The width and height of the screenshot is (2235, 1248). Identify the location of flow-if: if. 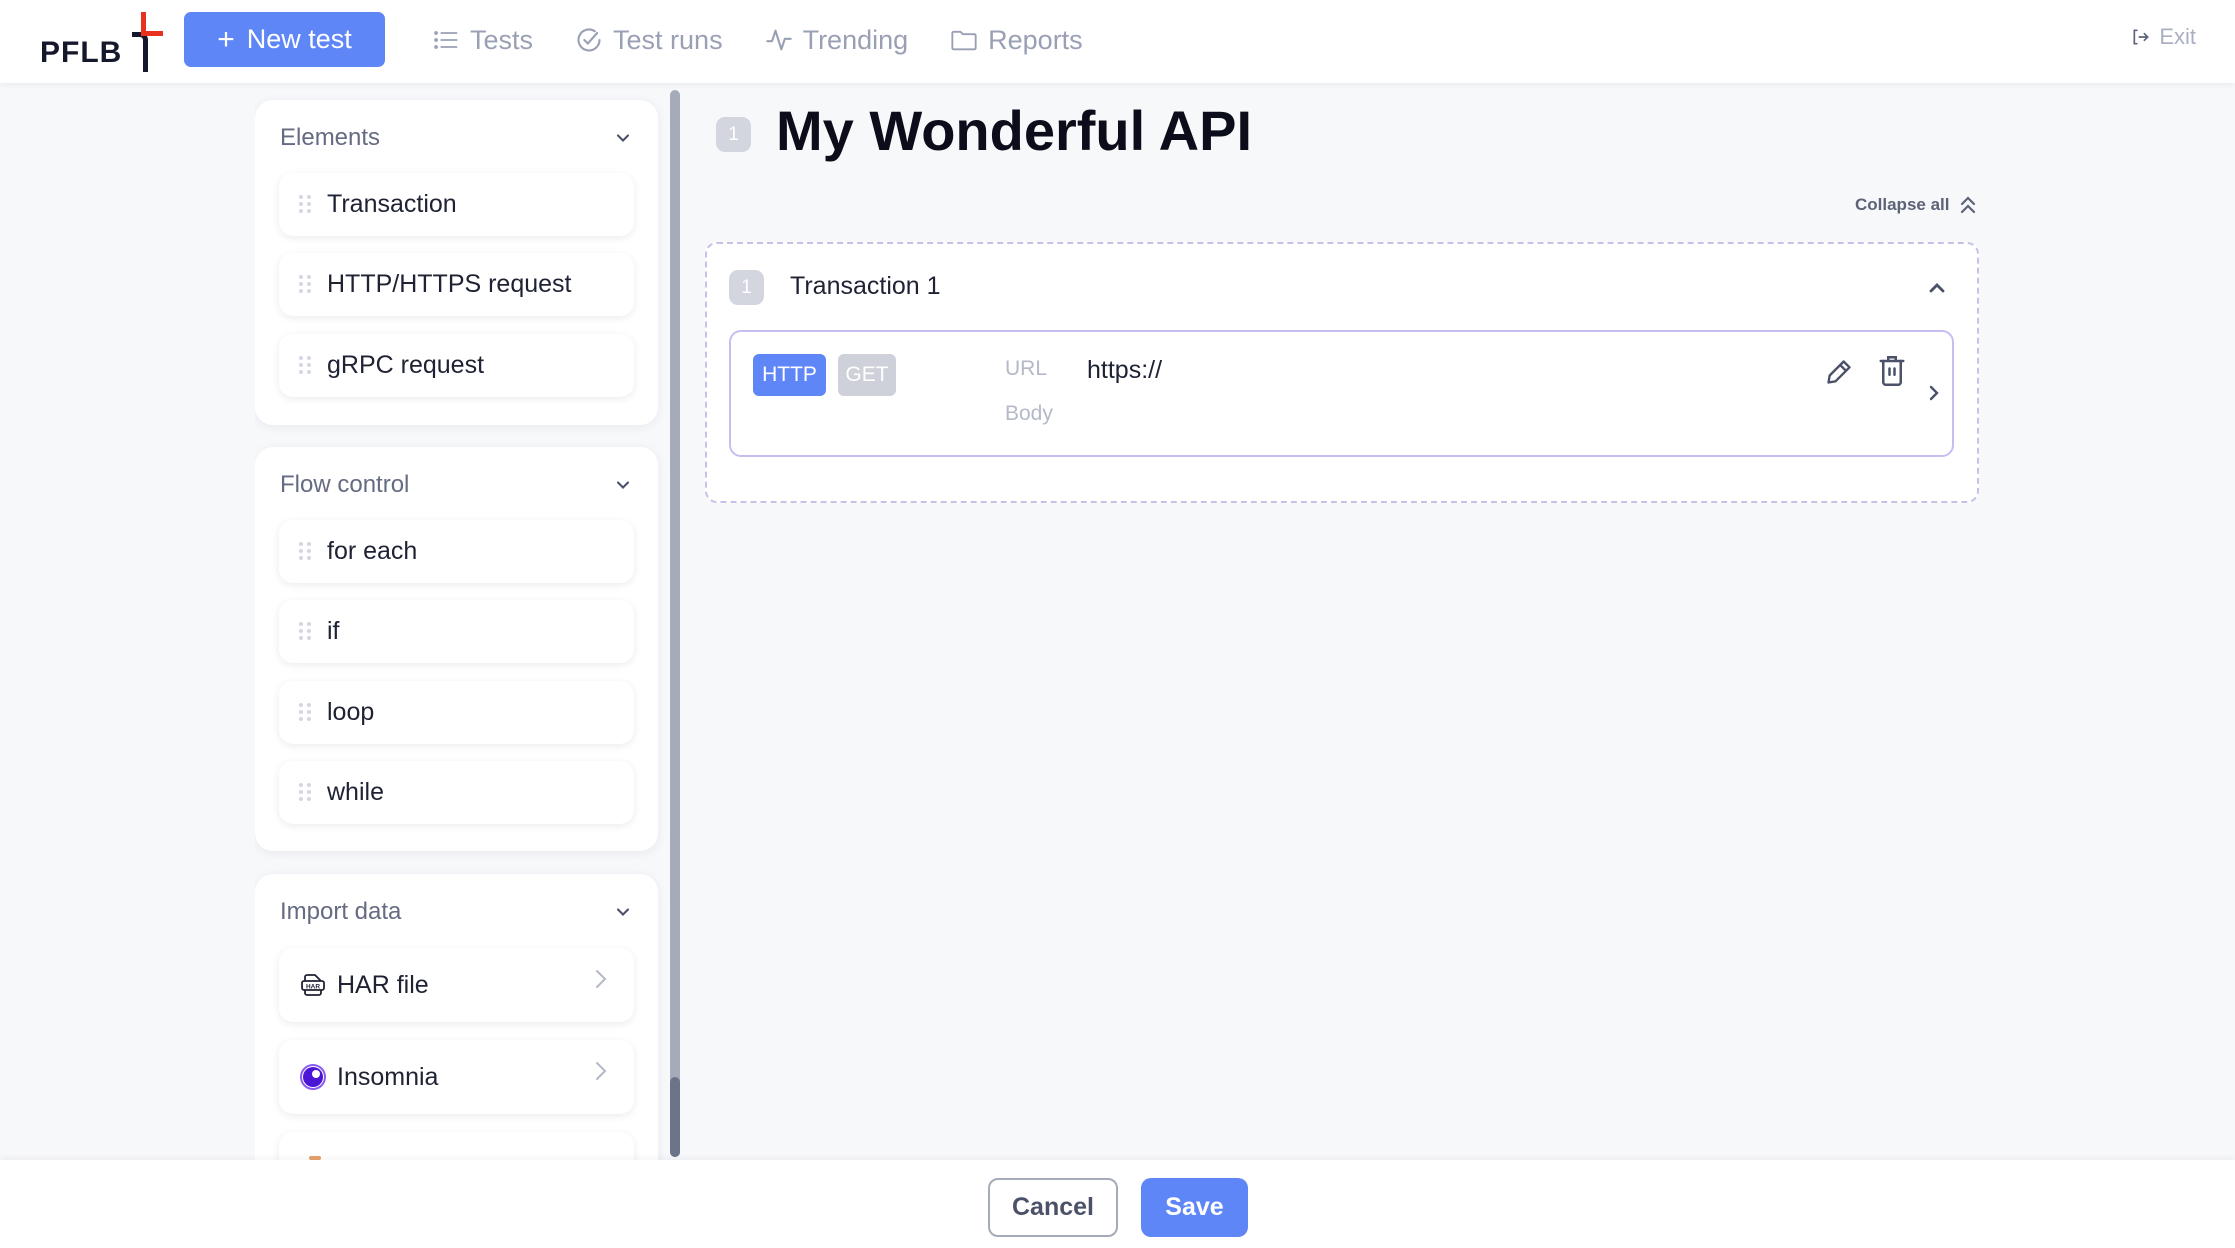
(456, 631).